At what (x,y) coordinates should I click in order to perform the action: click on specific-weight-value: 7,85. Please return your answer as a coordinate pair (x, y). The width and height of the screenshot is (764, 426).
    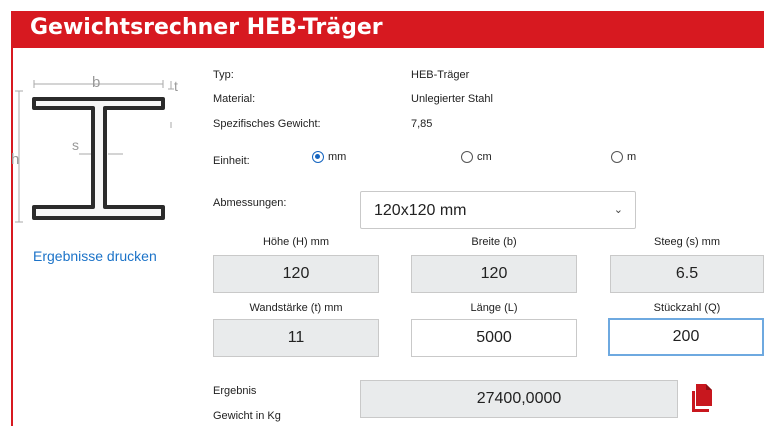
    Looking at the image, I should click on (422, 124).